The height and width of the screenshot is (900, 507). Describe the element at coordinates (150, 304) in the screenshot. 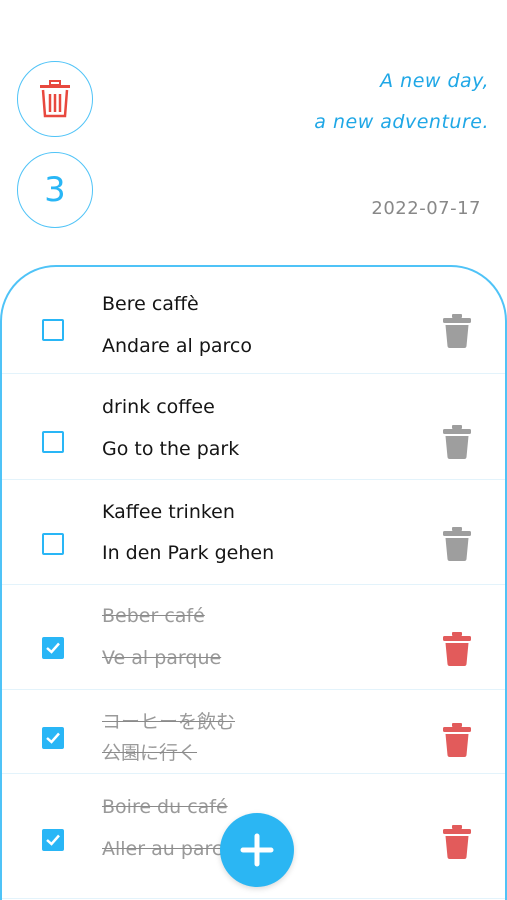

I see `todo-text-line-1: Bere caffè` at that location.